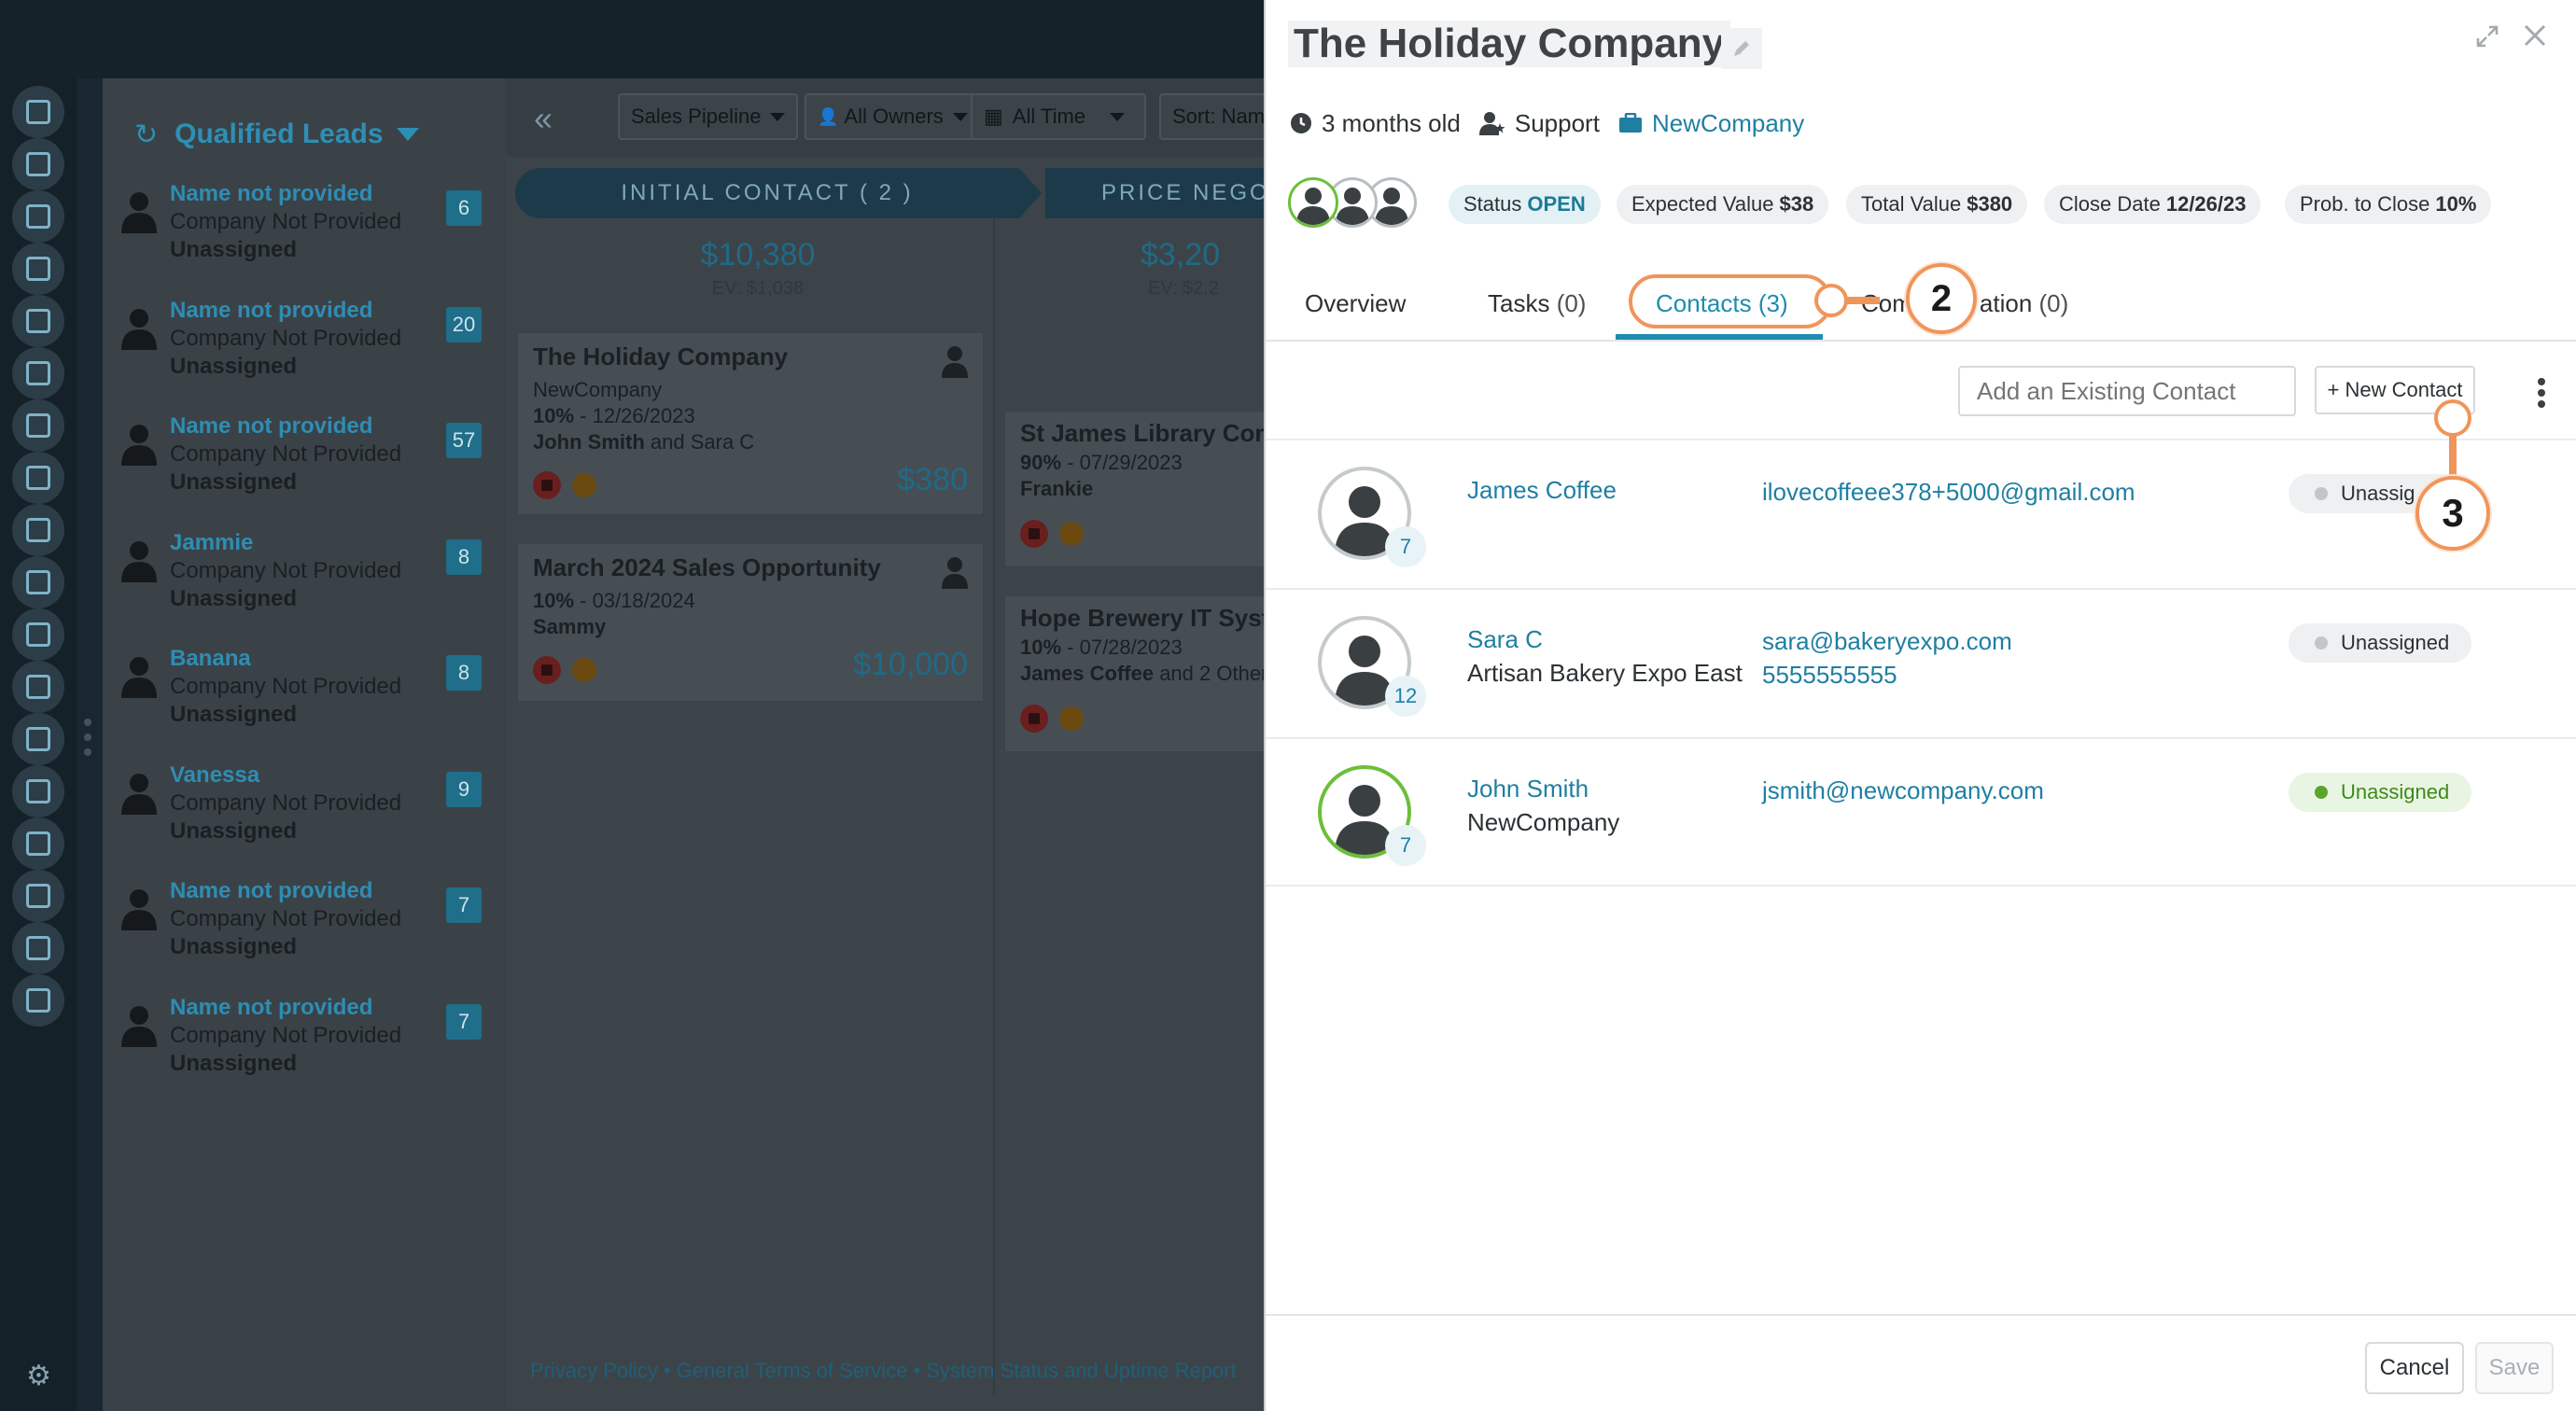 The width and height of the screenshot is (2576, 1411). Describe the element at coordinates (38, 791) in the screenshot. I see `chart-icon` at that location.